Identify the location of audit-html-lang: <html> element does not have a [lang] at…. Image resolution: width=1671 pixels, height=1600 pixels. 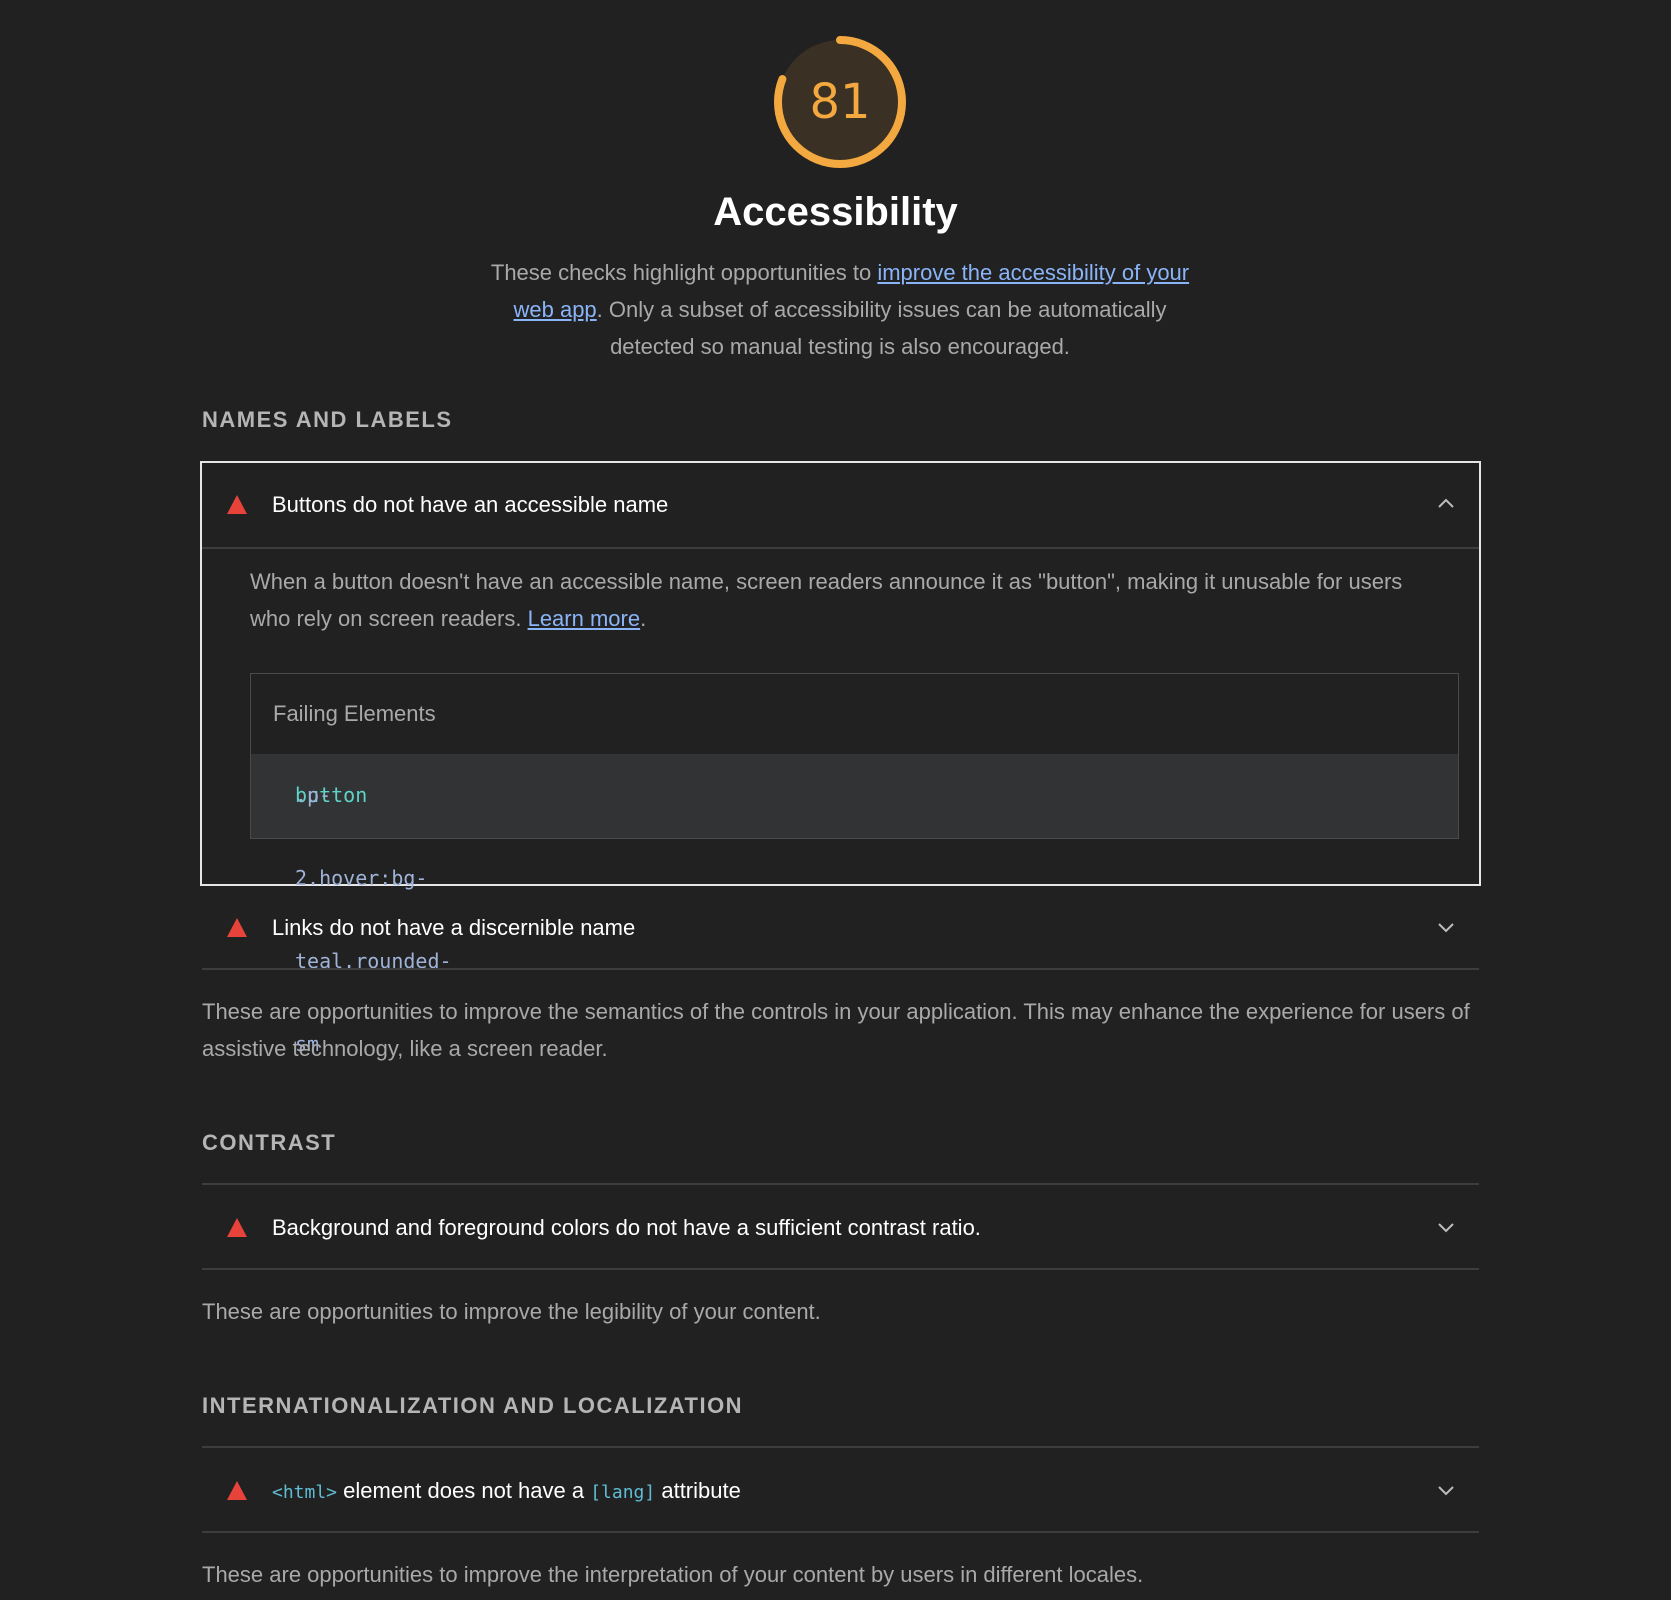
(840, 1491).